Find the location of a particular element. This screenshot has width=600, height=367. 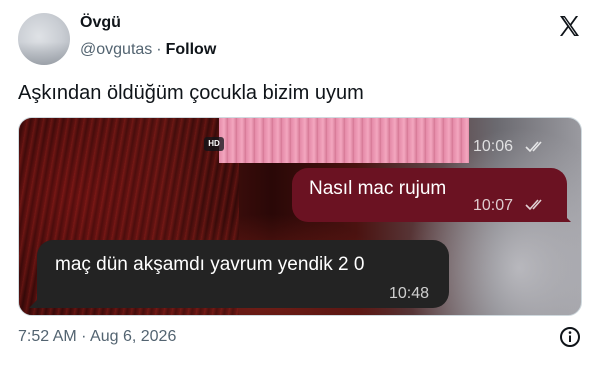

follow-button: Follow is located at coordinates (191, 49).